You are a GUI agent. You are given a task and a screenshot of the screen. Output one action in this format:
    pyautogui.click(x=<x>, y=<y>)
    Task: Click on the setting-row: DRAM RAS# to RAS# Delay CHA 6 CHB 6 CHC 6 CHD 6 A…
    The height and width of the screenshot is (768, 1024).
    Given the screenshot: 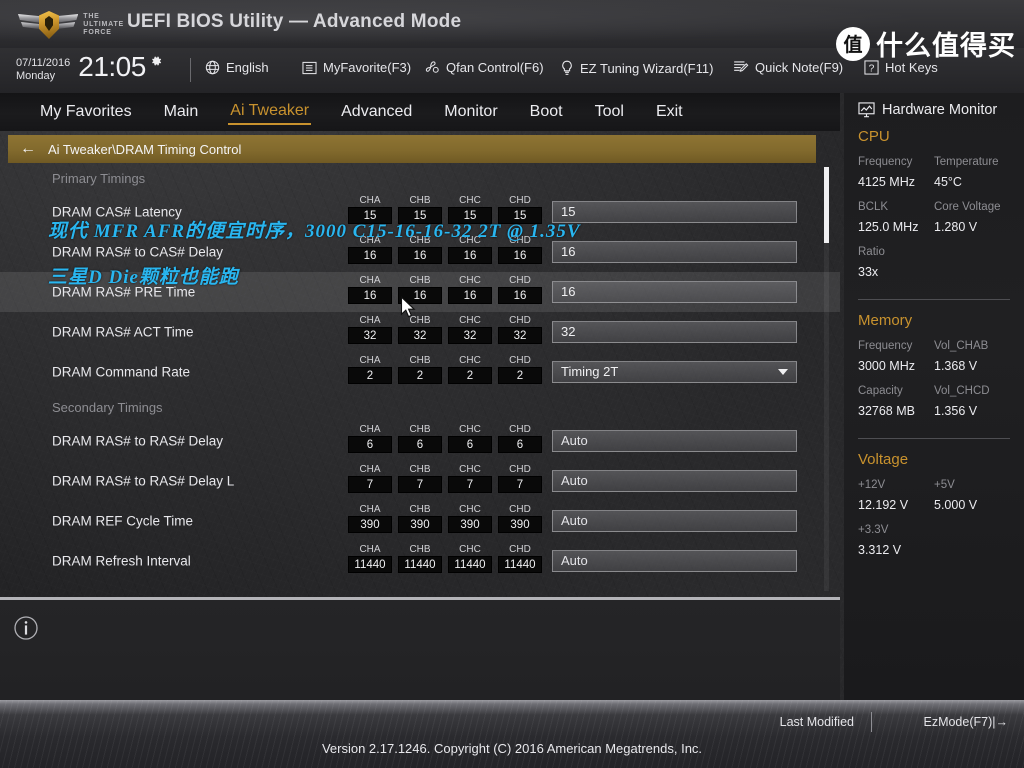 What is the action you would take?
    pyautogui.click(x=420, y=441)
    